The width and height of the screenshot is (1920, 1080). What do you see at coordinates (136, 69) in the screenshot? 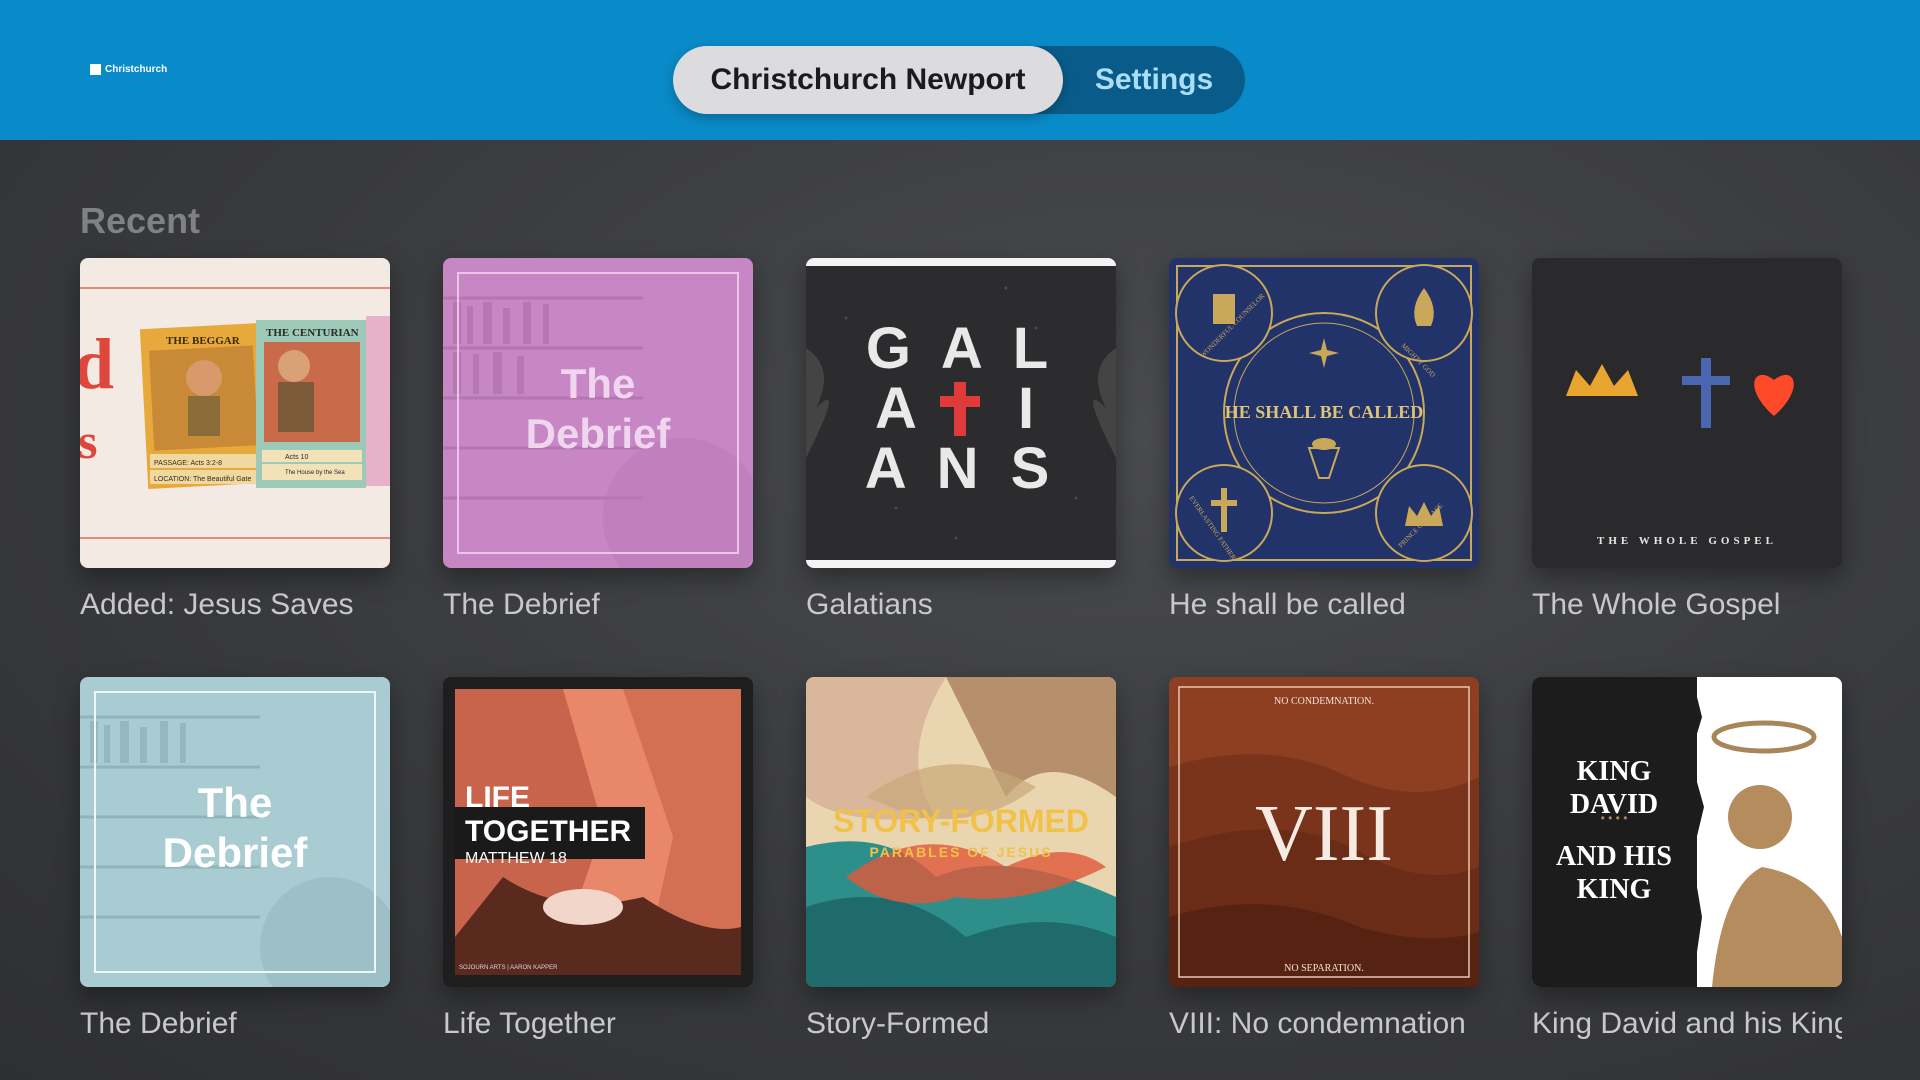
I see `logo-text: Christchurch` at bounding box center [136, 69].